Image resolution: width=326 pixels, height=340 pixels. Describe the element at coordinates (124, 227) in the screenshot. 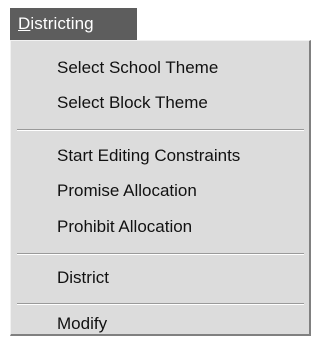

I see `menu-item-prohibit-allocation: Prohibit Allocation` at that location.